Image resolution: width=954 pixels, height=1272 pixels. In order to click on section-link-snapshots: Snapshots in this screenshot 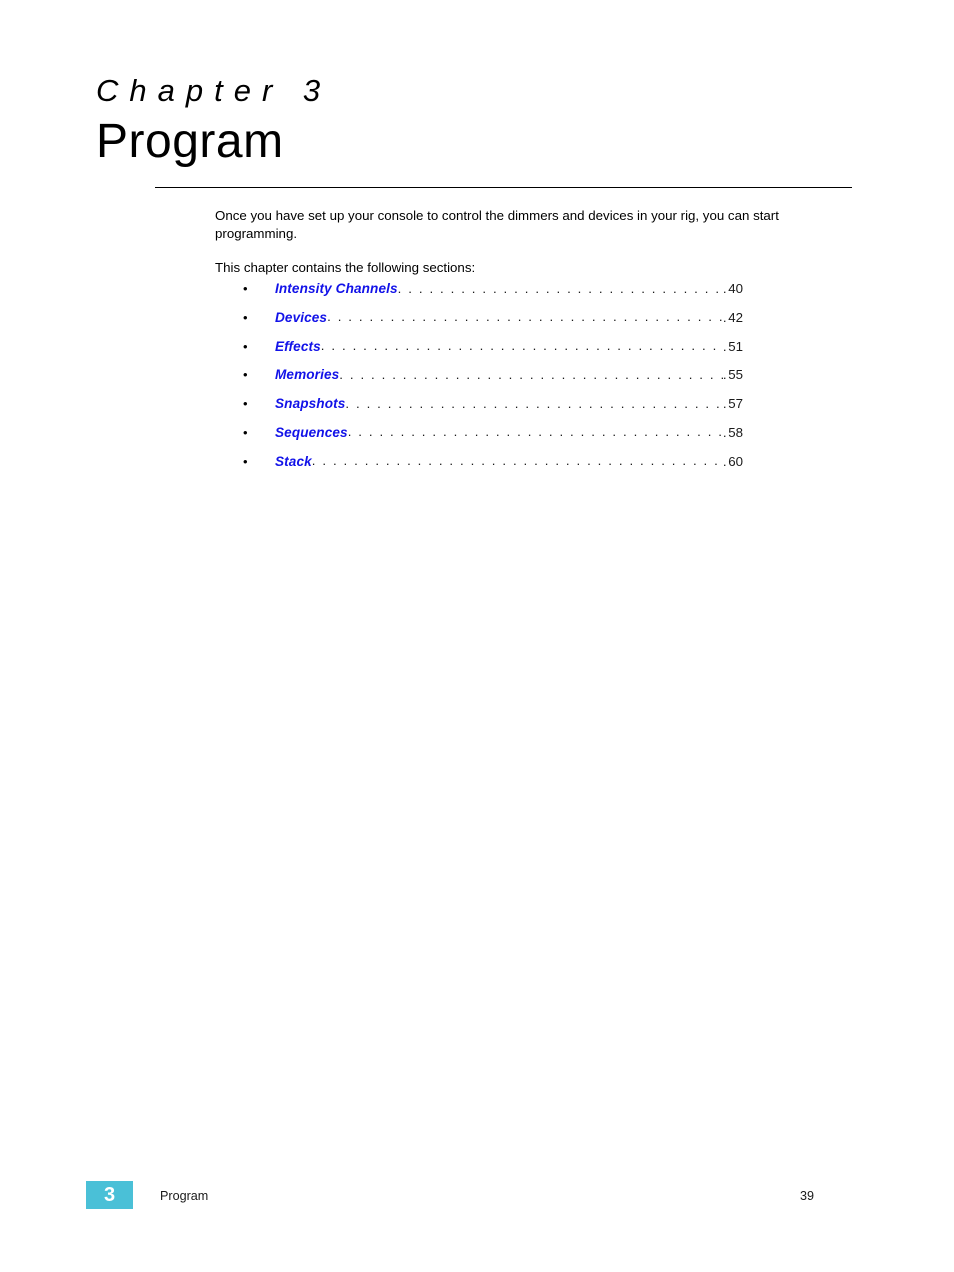, I will do `click(310, 404)`.